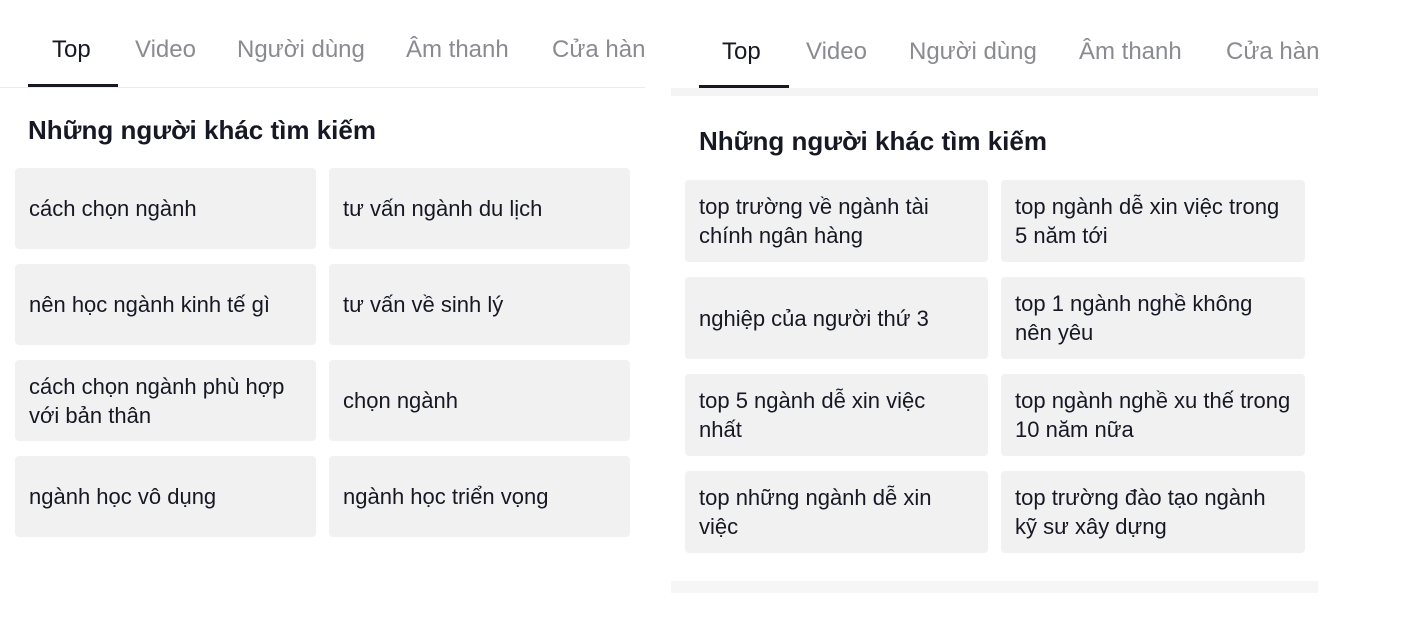 Image resolution: width=1401 pixels, height=618 pixels. Describe the element at coordinates (836, 415) in the screenshot. I see `suggestion-card: top 5 ngành dễ xin việc nhất` at that location.